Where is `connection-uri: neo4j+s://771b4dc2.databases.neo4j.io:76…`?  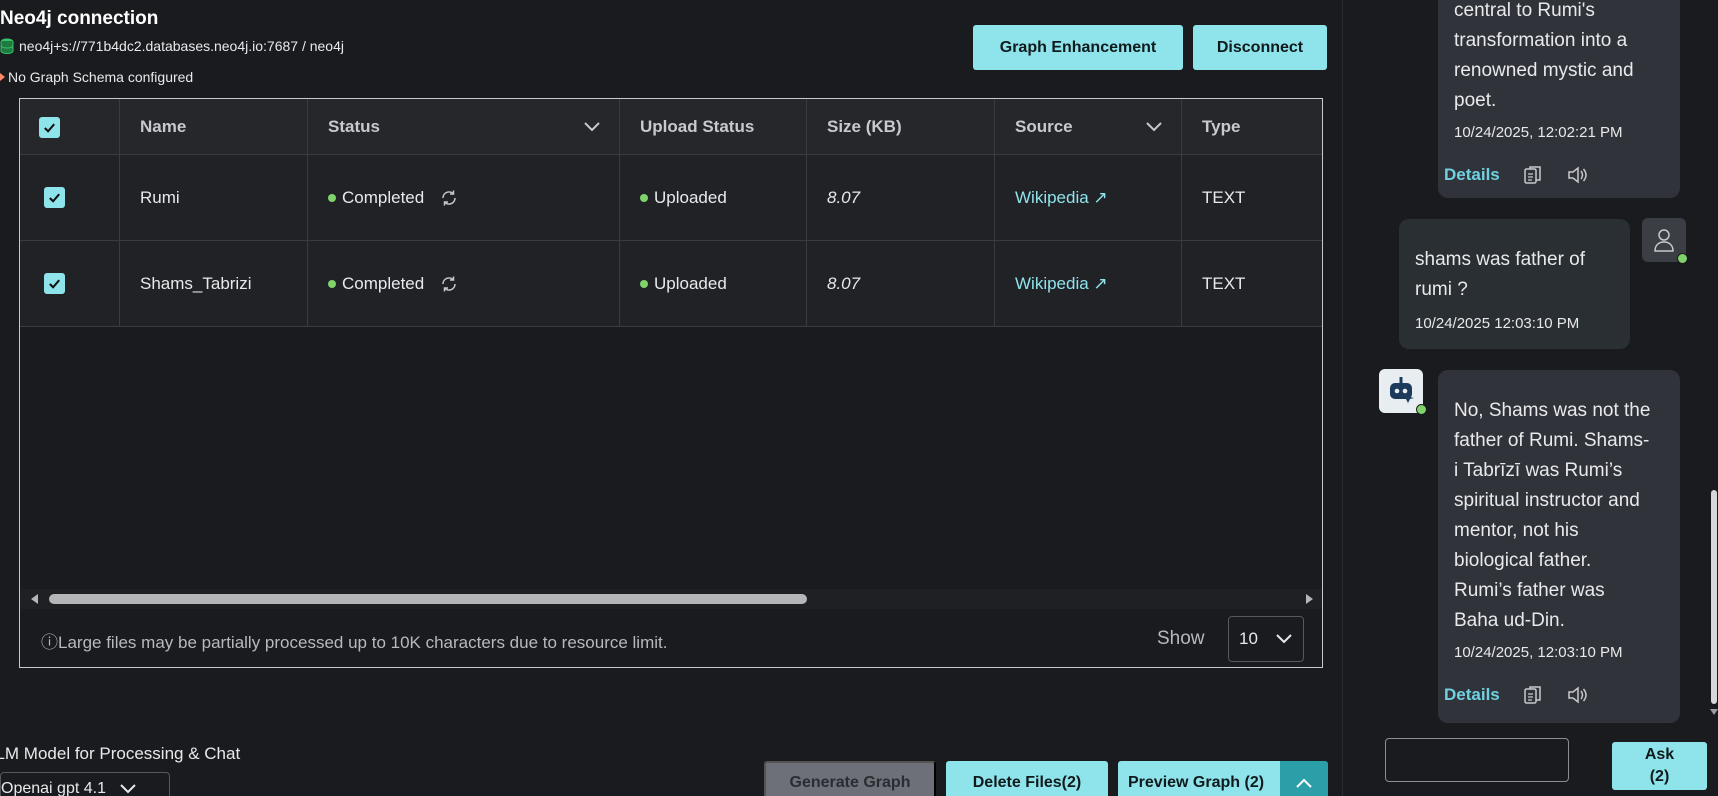 connection-uri: neo4j+s://771b4dc2.databases.neo4j.io:76… is located at coordinates (172, 46).